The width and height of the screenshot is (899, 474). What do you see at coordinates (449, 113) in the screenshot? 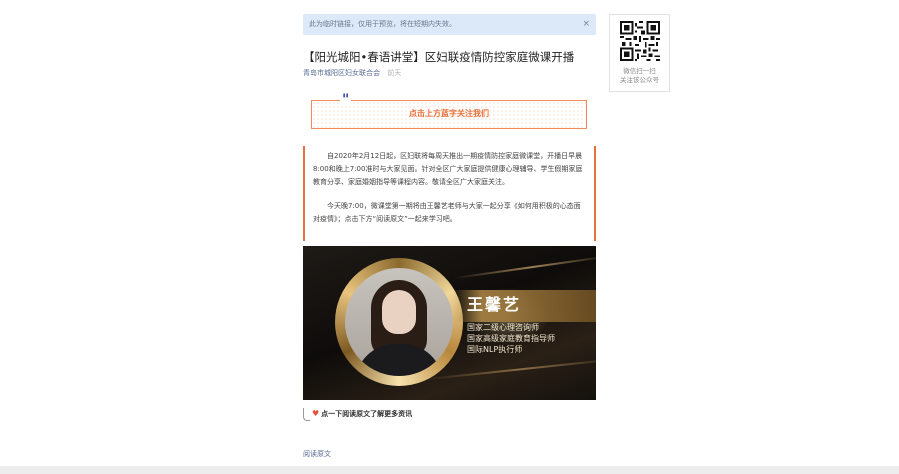
I see `follow-us-text: 点击上方蓝字关注我们` at bounding box center [449, 113].